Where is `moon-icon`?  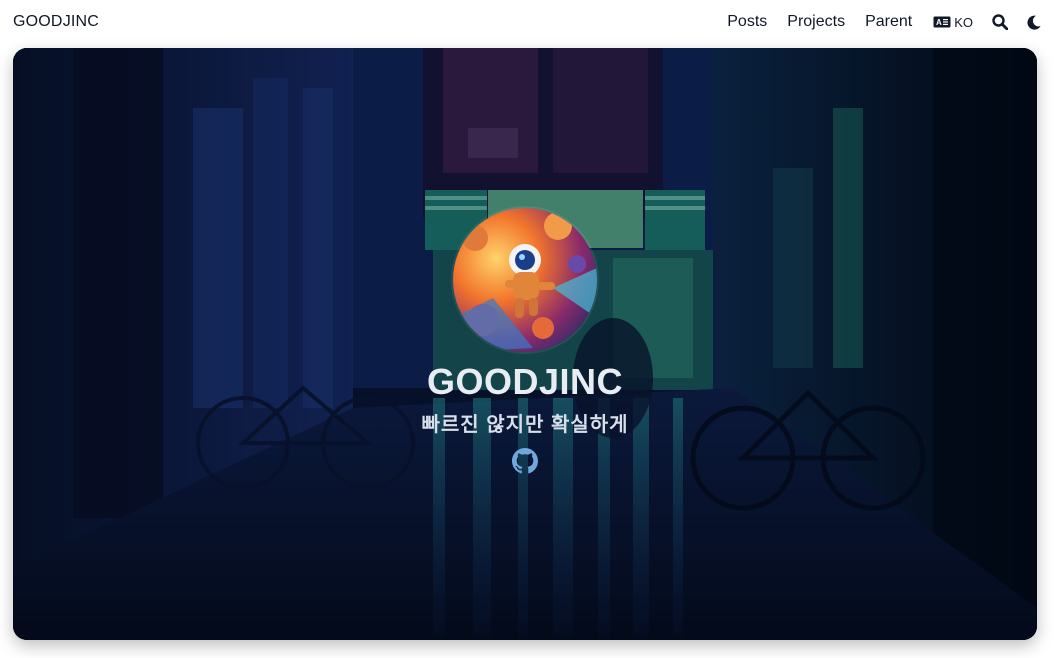
moon-icon is located at coordinates (1034, 22).